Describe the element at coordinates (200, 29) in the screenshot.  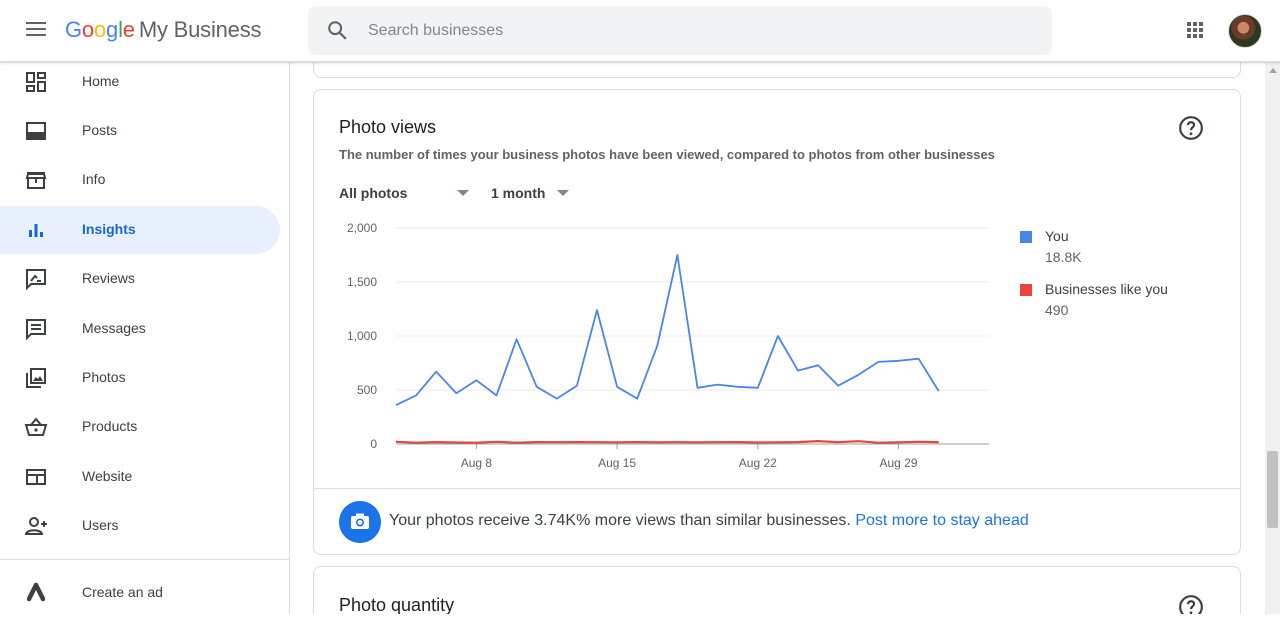
I see `product-name: My Business` at that location.